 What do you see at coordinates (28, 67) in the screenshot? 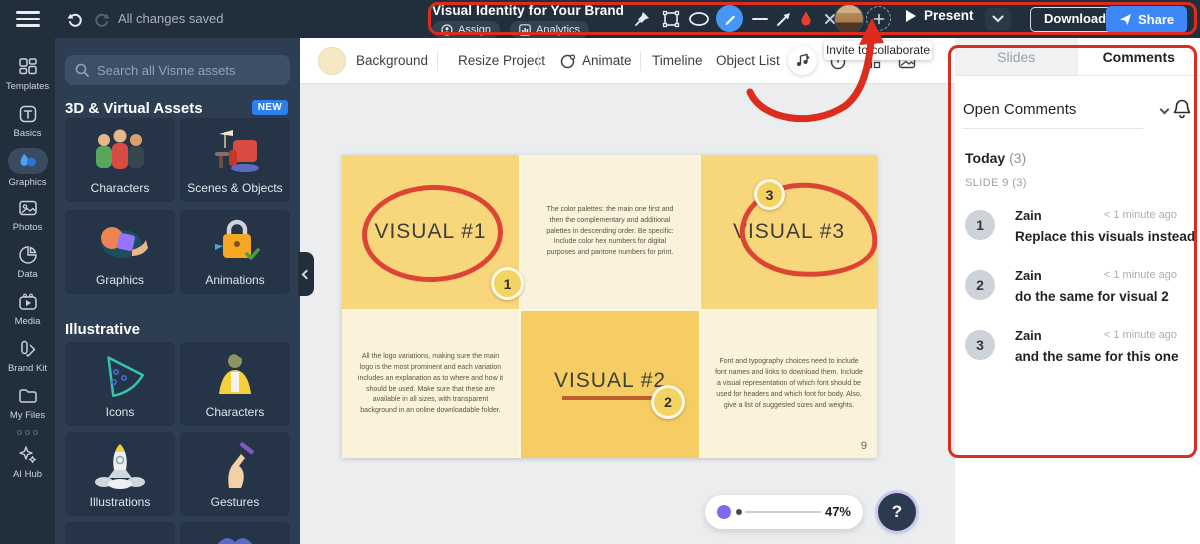
I see `templates-icon` at bounding box center [28, 67].